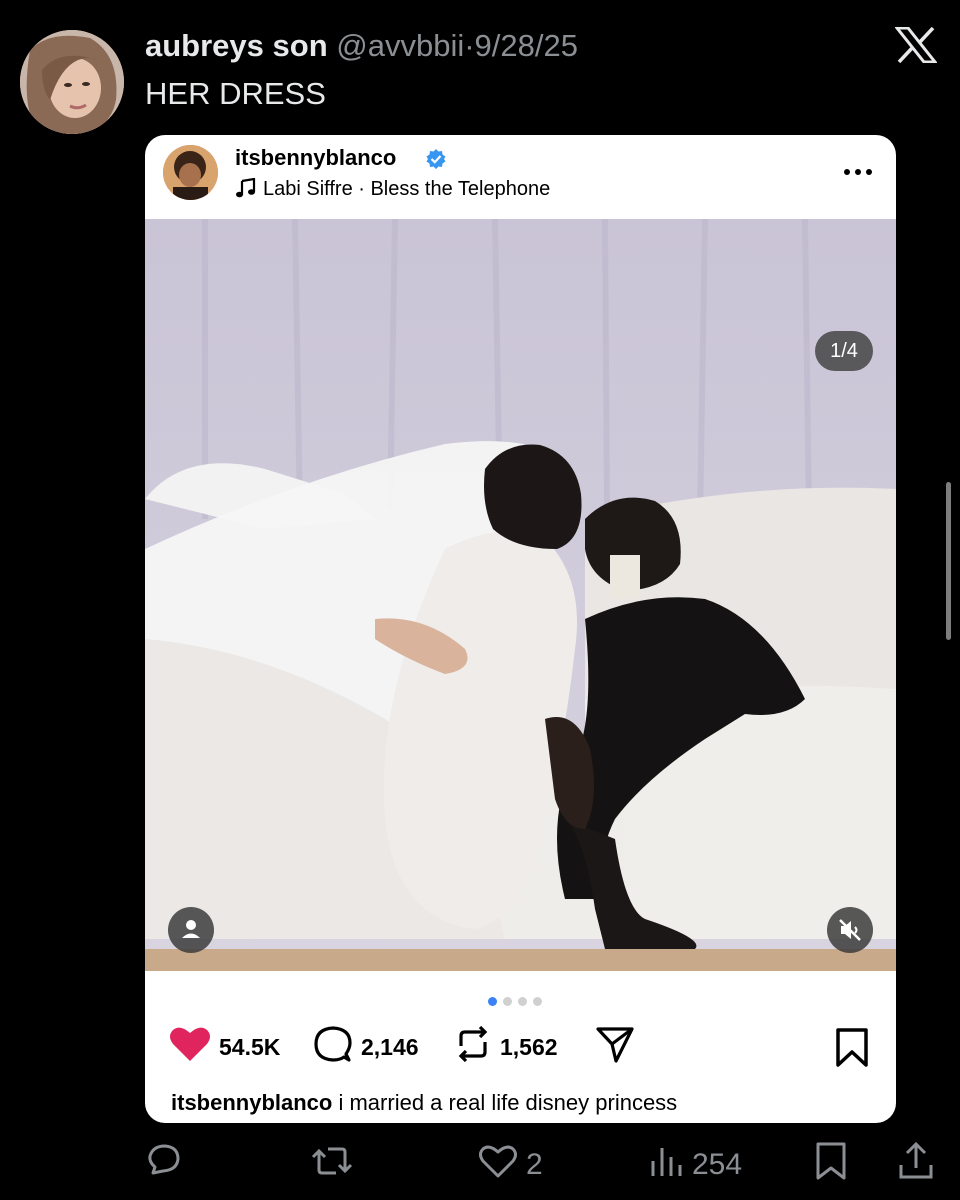 The width and height of the screenshot is (960, 1200). I want to click on tweet-action-bar: 2 254, so click(540, 1165).